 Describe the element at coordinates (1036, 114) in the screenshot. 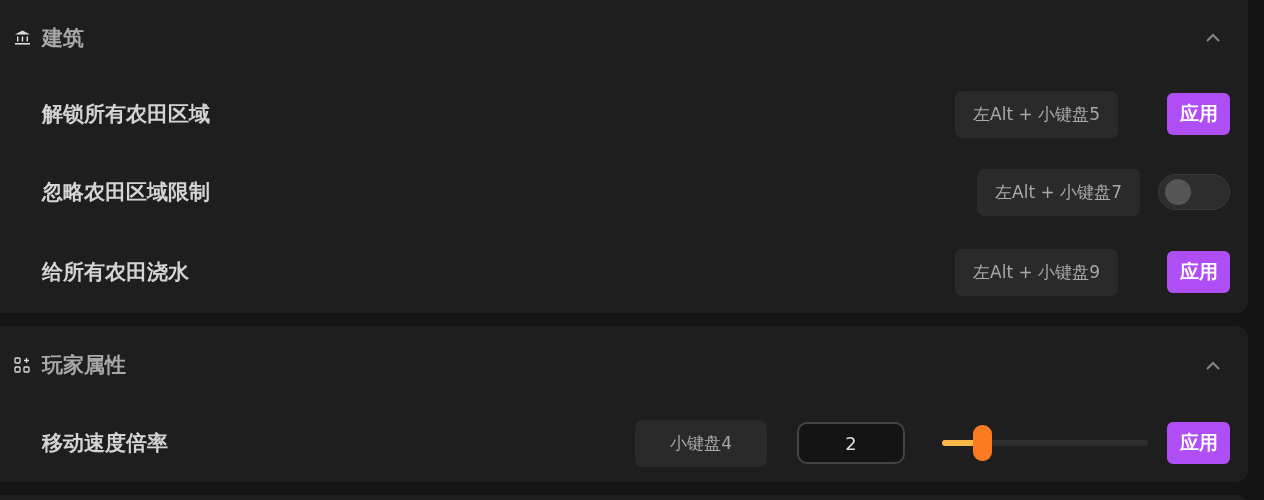

I see `hotkey-badge: 左Alt + 小键盘5` at that location.